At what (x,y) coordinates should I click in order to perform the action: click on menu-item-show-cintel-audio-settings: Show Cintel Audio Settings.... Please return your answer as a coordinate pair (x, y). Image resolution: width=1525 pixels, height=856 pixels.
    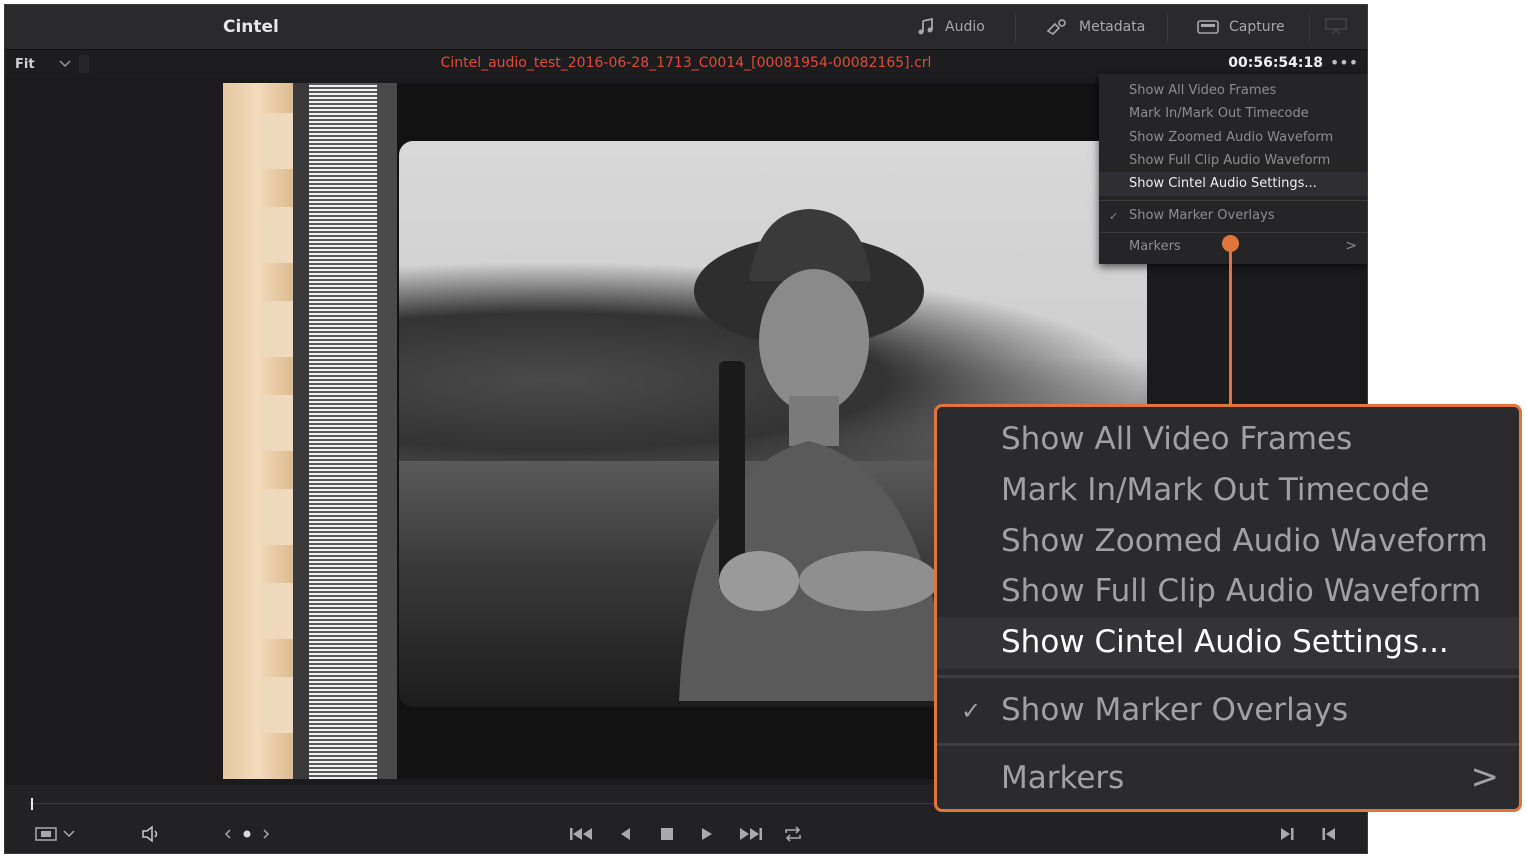
    Looking at the image, I should click on (1223, 183).